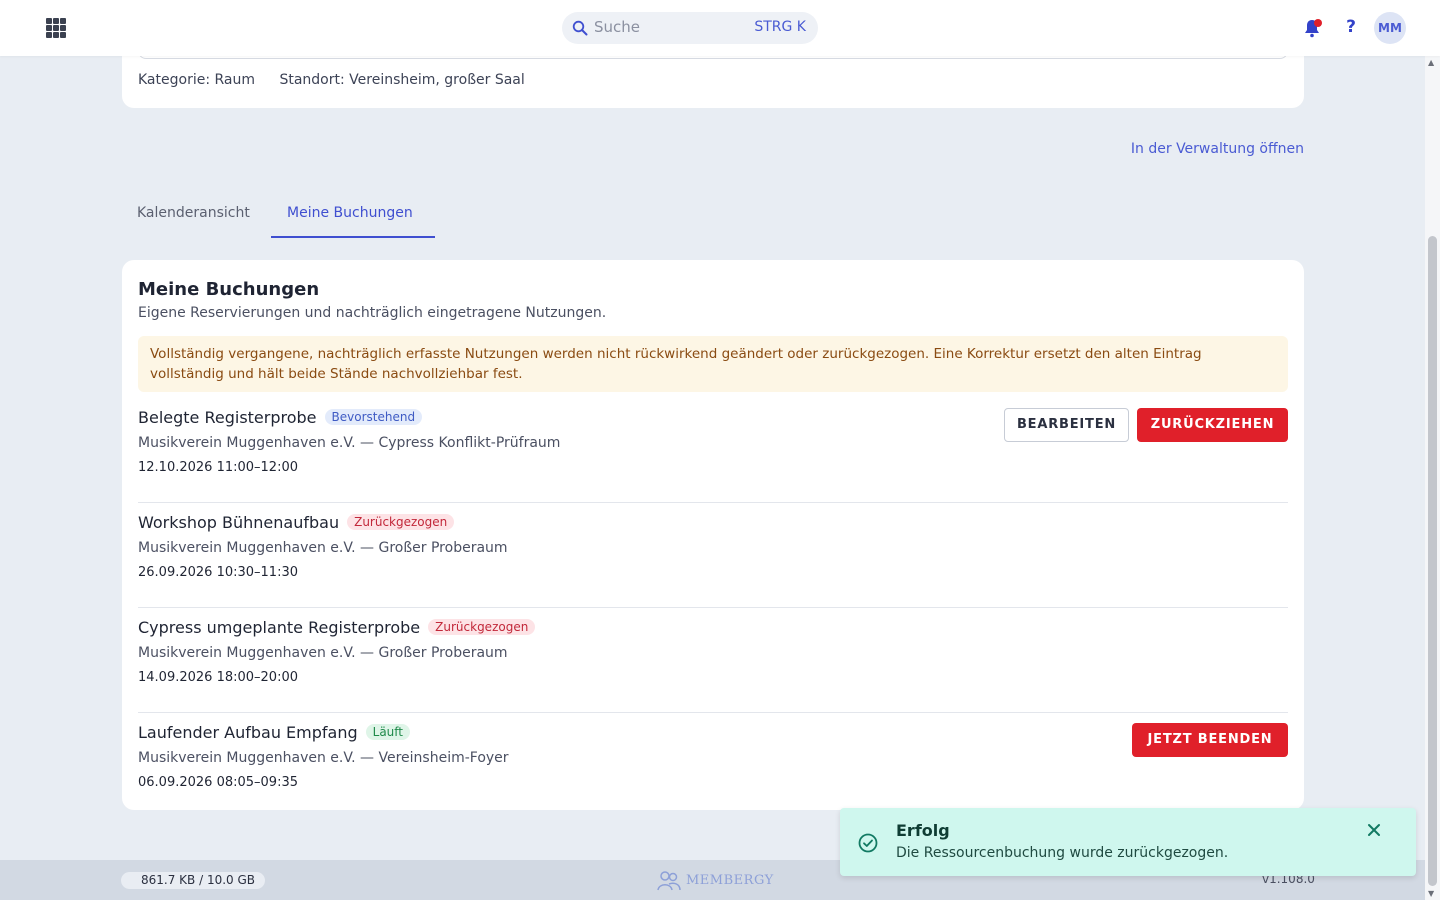 The height and width of the screenshot is (900, 1440). I want to click on booking-title: Laufender Aufbau Empfang, so click(248, 732).